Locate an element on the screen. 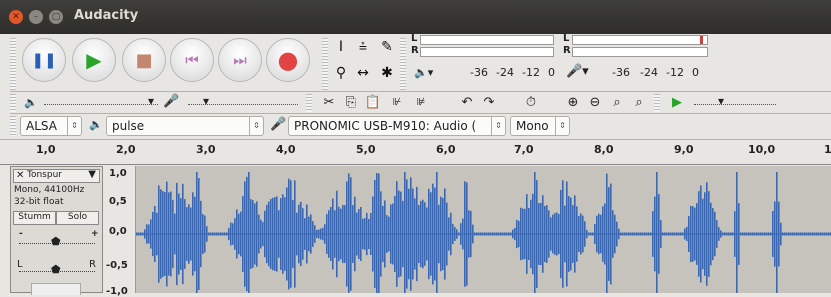  rec-meter-l-label: L is located at coordinates (566, 38).